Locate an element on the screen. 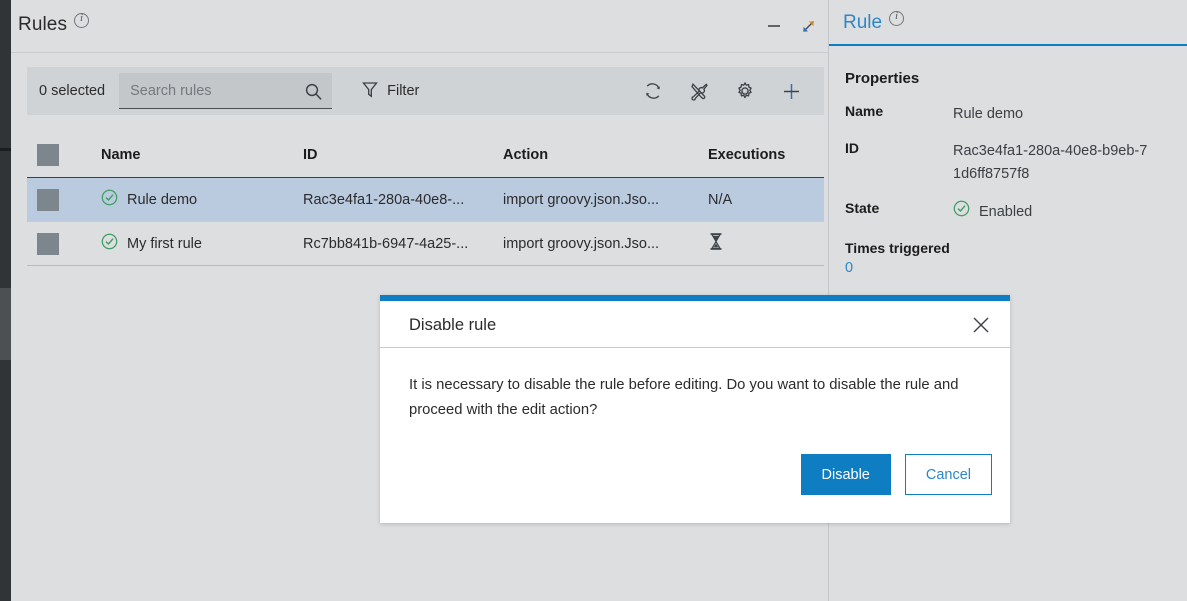 The image size is (1187, 601). property-name: Name Rule demo is located at coordinates (1008, 114).